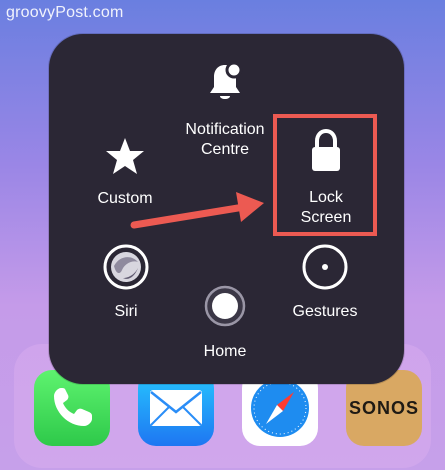  What do you see at coordinates (197, 210) in the screenshot?
I see `annotation-arrow` at bounding box center [197, 210].